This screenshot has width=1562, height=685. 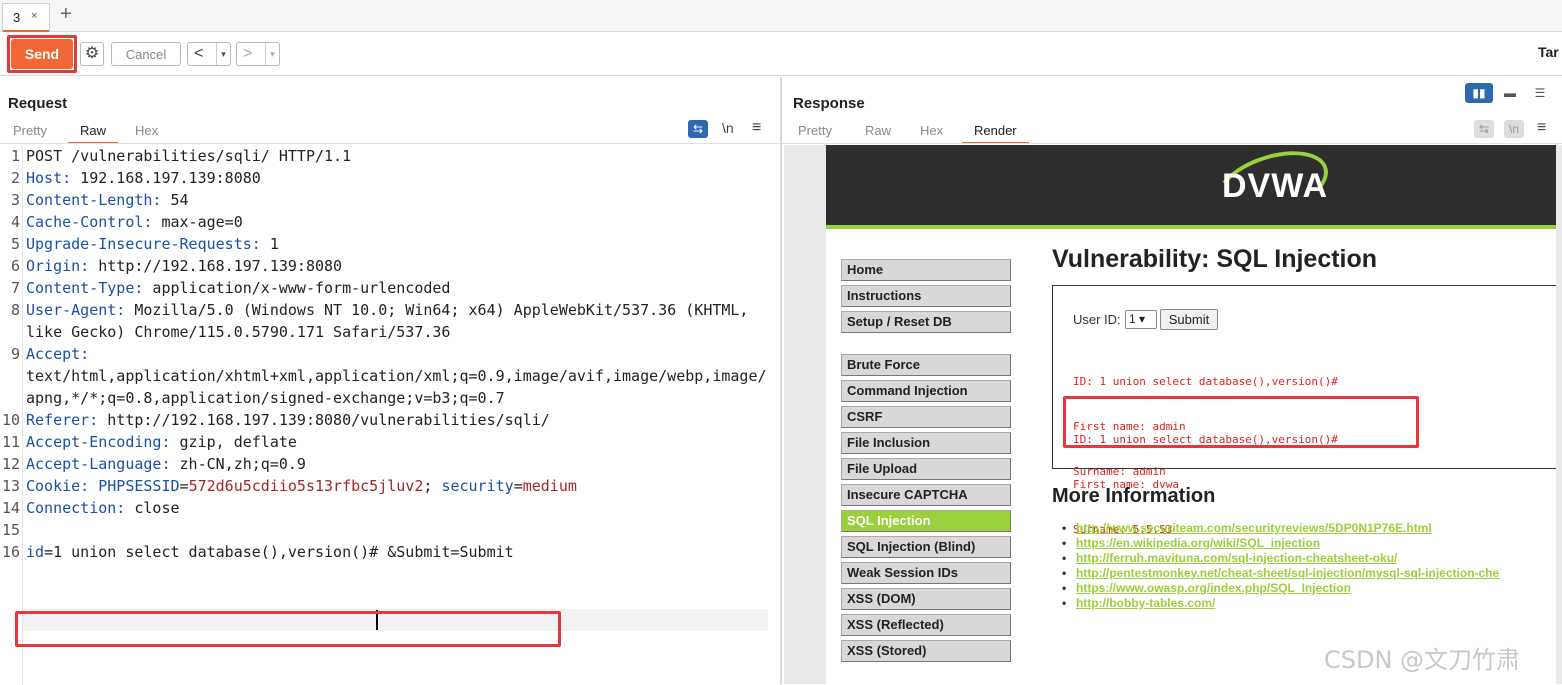 I want to click on target-label: Tar, so click(x=1548, y=52).